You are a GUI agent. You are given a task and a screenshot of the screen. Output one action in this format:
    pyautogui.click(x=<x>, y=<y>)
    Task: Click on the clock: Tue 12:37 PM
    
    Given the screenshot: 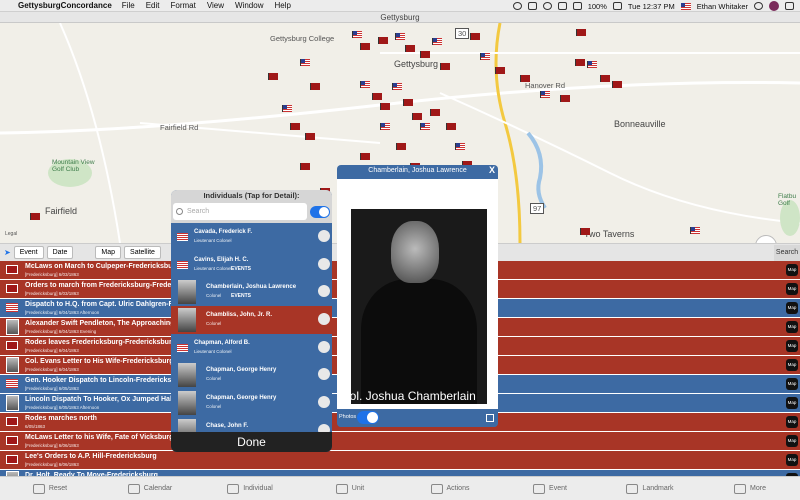 What is the action you would take?
    pyautogui.click(x=651, y=6)
    